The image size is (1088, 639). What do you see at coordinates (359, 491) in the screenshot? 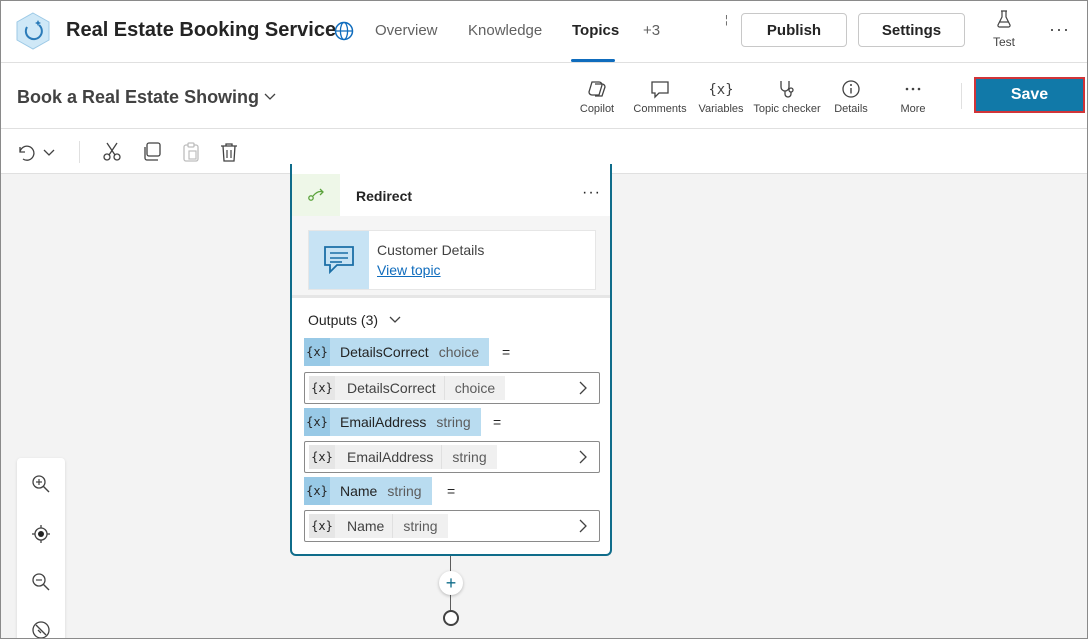
I see `output-name: Name` at bounding box center [359, 491].